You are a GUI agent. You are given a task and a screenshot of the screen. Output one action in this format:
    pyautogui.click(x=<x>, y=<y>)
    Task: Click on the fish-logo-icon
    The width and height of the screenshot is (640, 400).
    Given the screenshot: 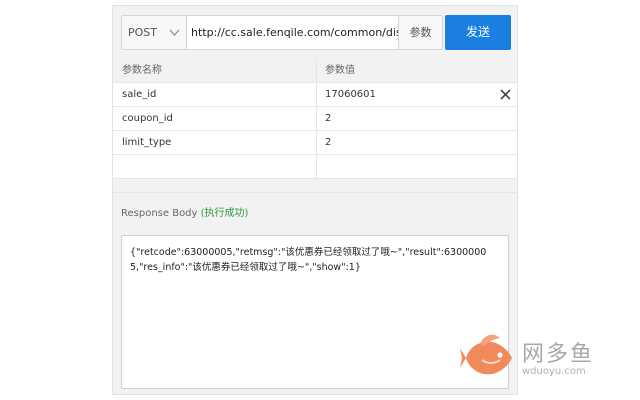 What is the action you would take?
    pyautogui.click(x=486, y=354)
    